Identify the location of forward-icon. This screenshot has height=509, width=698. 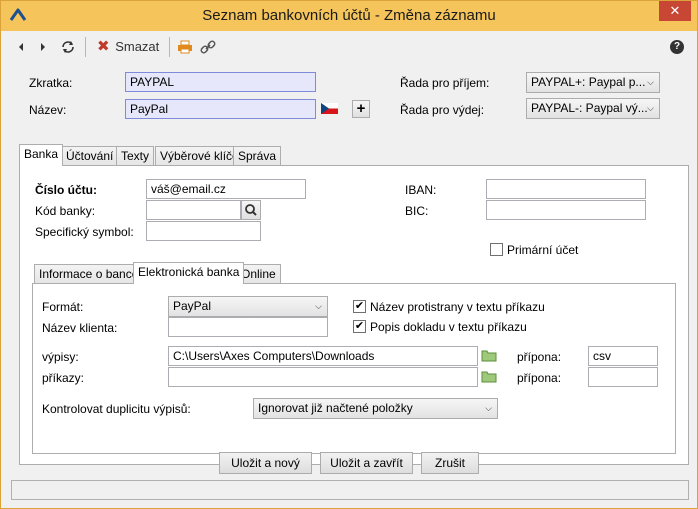
(43, 47).